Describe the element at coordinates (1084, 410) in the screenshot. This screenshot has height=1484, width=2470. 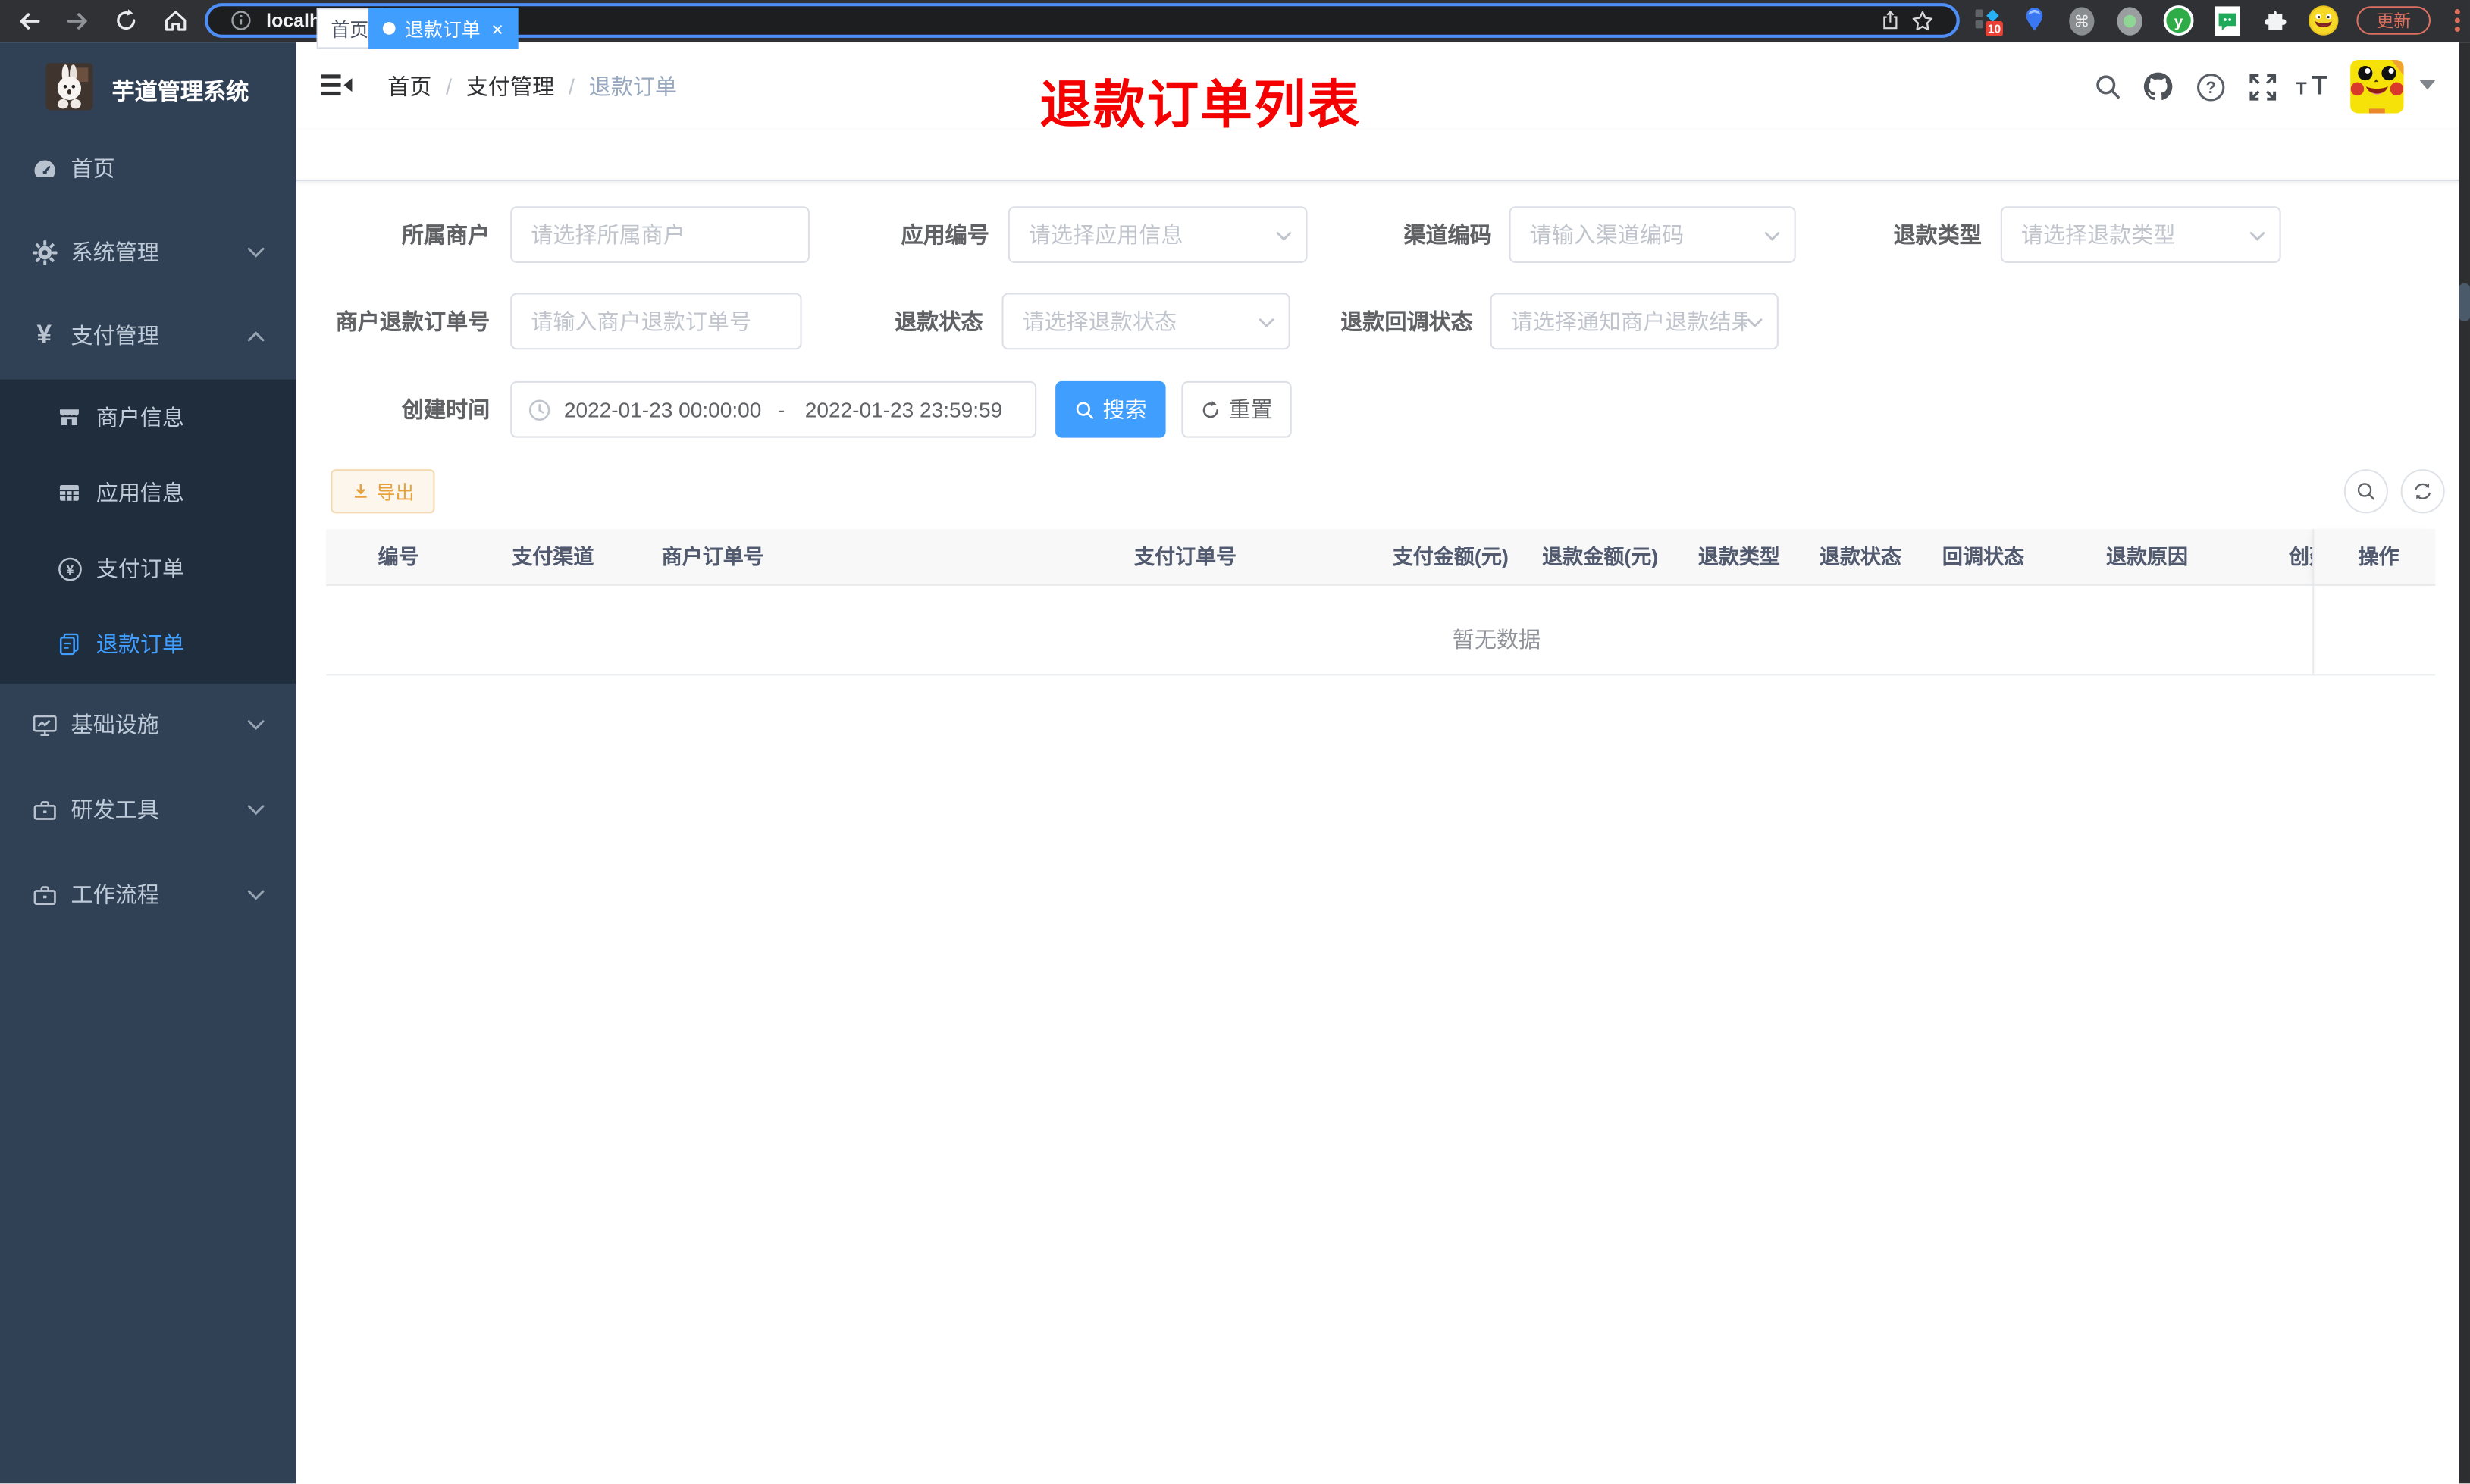
I see `search-icon` at that location.